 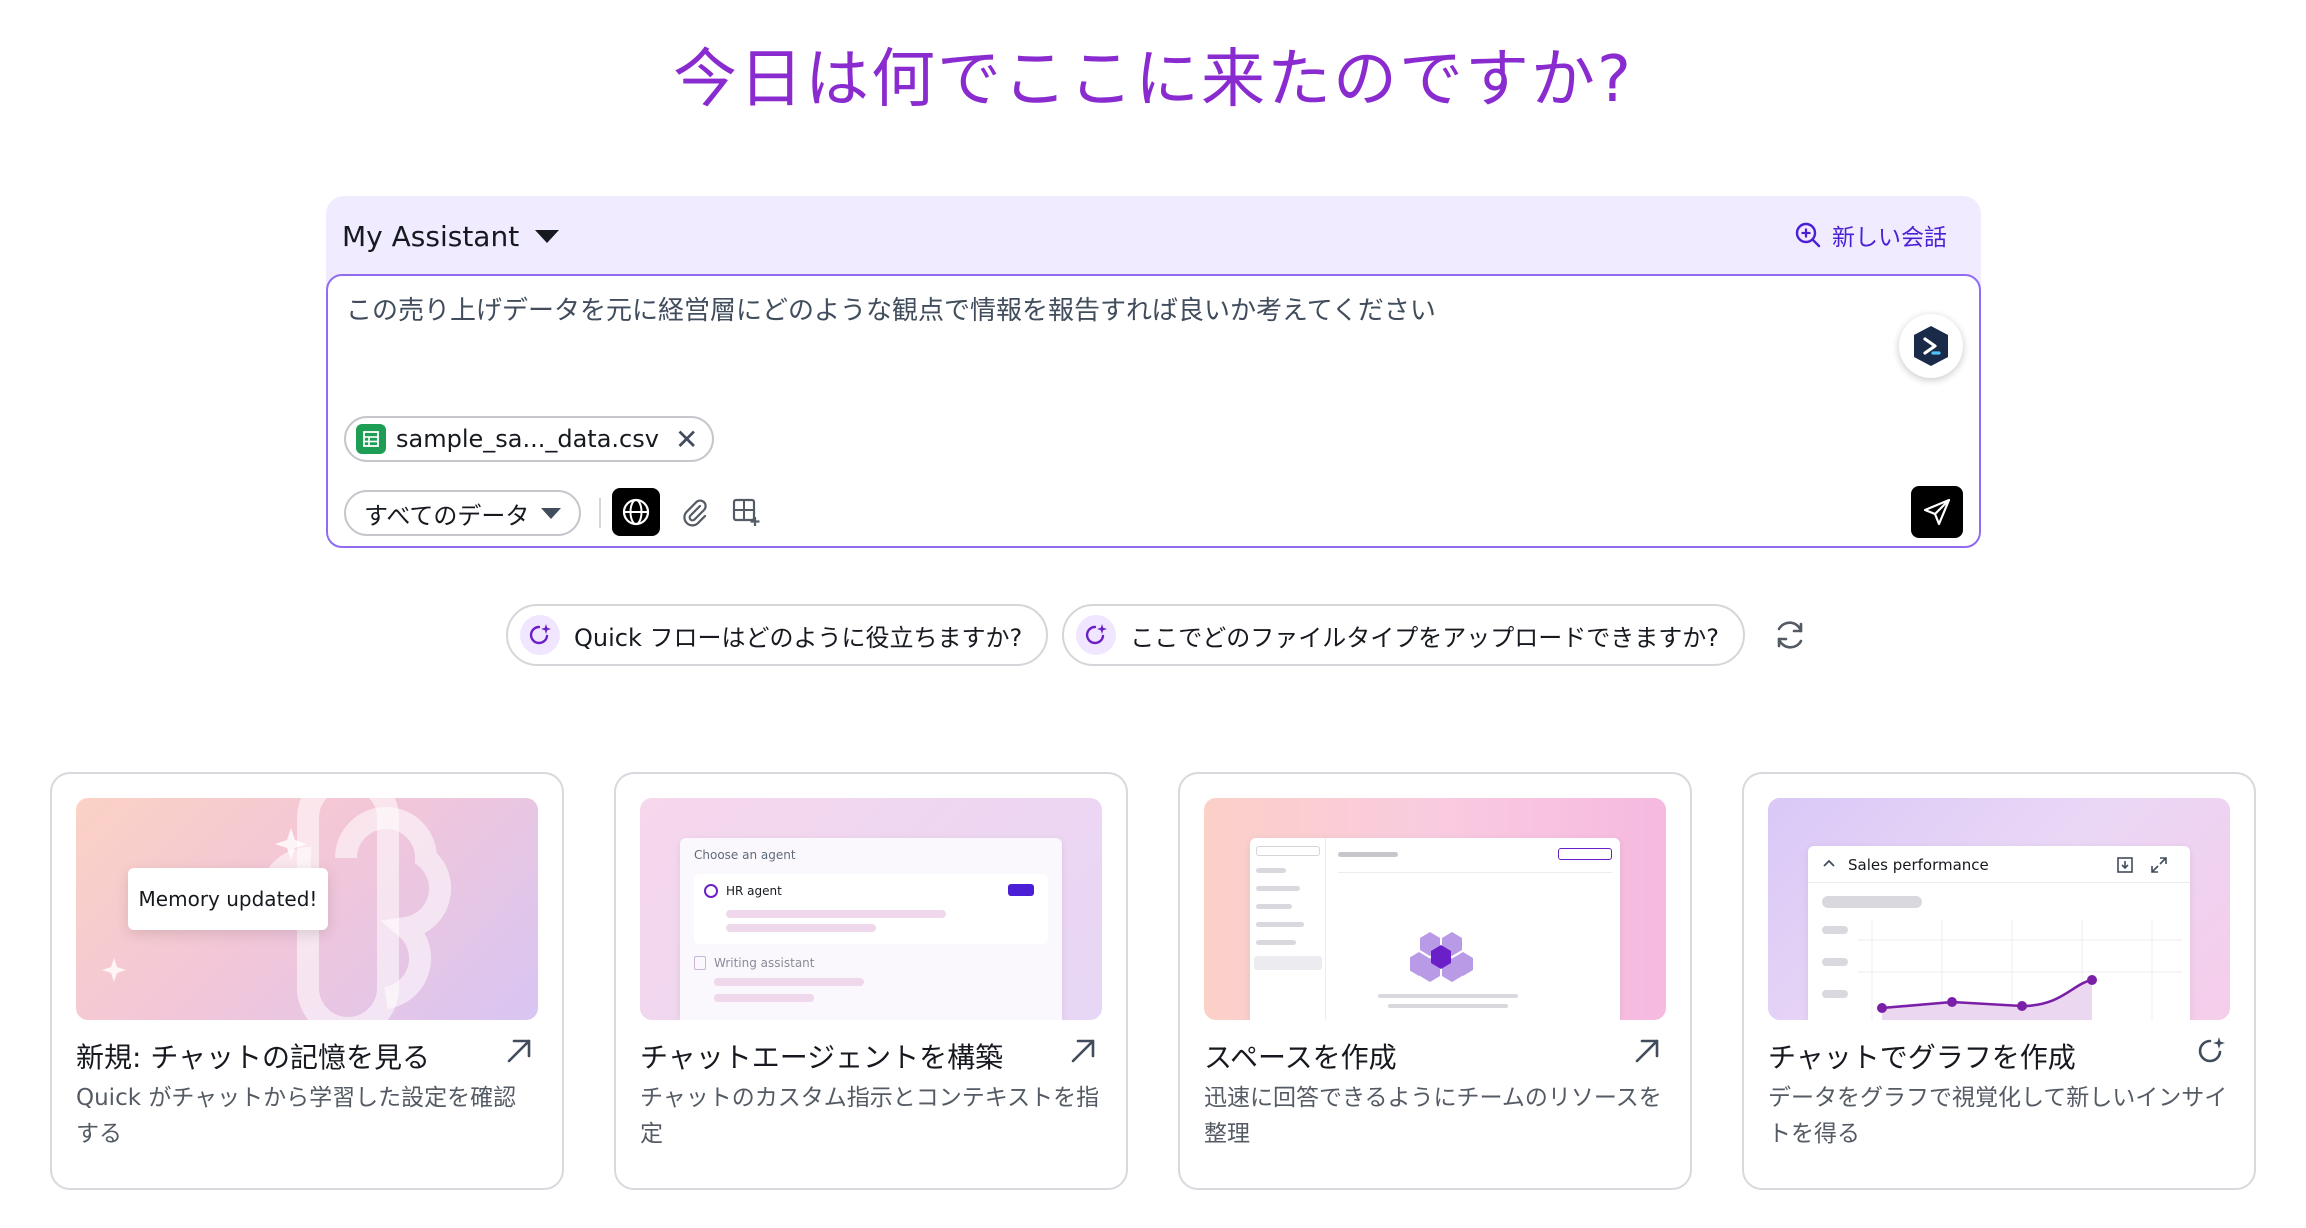 What do you see at coordinates (447, 515) in the screenshot?
I see `data-scope-value: すべてのデータ` at bounding box center [447, 515].